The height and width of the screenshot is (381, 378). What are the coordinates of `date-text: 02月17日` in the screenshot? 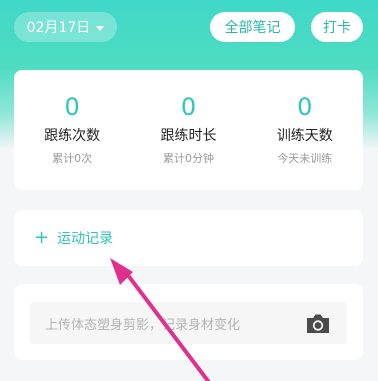 It's located at (58, 28).